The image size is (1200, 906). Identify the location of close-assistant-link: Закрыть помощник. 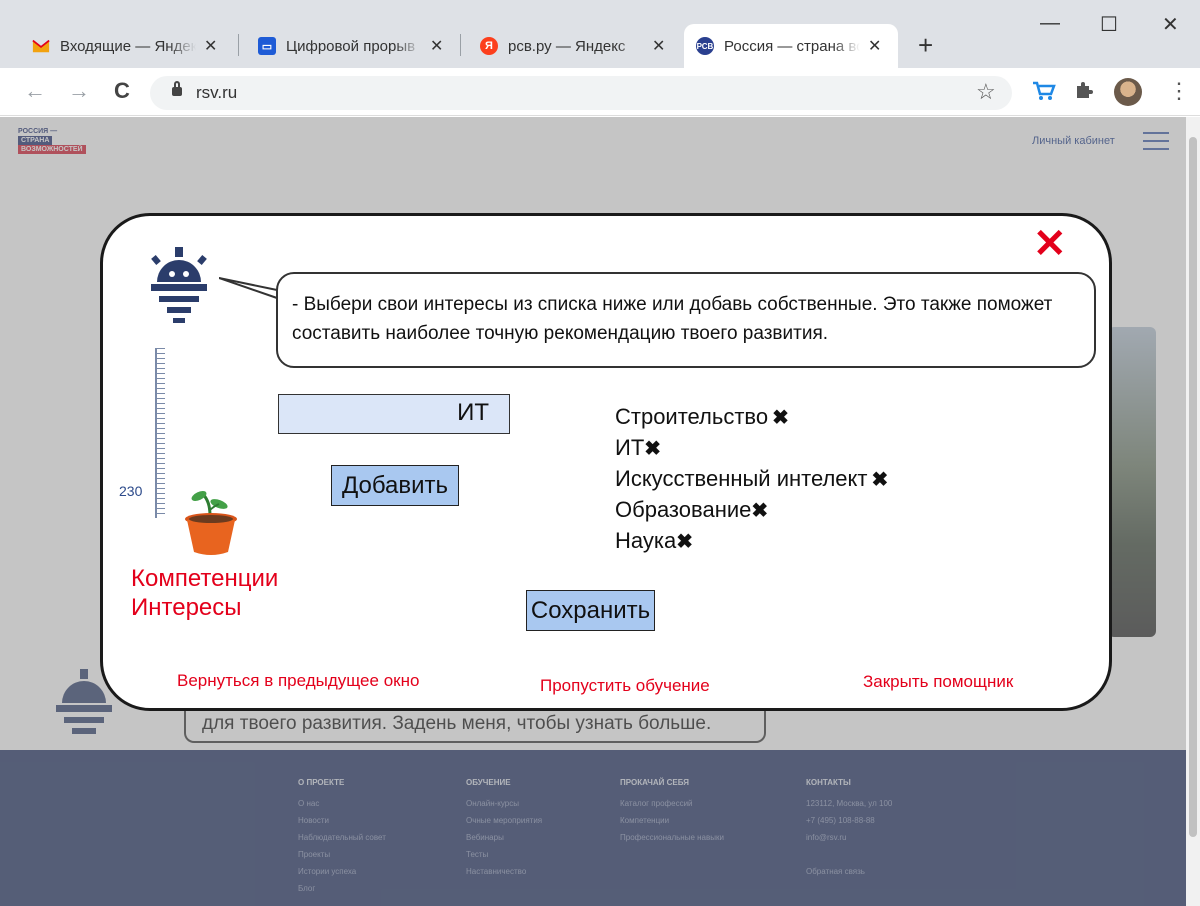
(938, 682).